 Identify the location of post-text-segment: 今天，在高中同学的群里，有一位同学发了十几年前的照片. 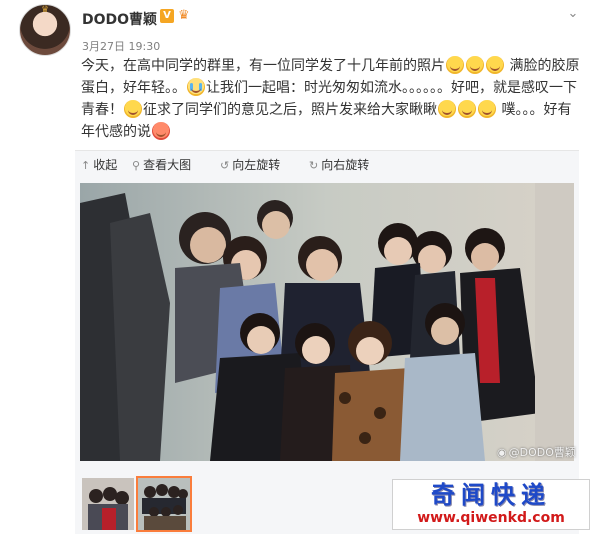
(263, 66).